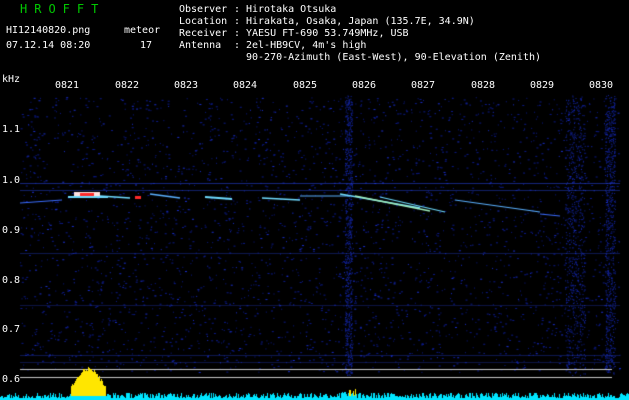 This screenshot has height=400, width=629. I want to click on info-row-antenna: Antenna:2el-HB9CV, 4m's high, so click(272, 45).